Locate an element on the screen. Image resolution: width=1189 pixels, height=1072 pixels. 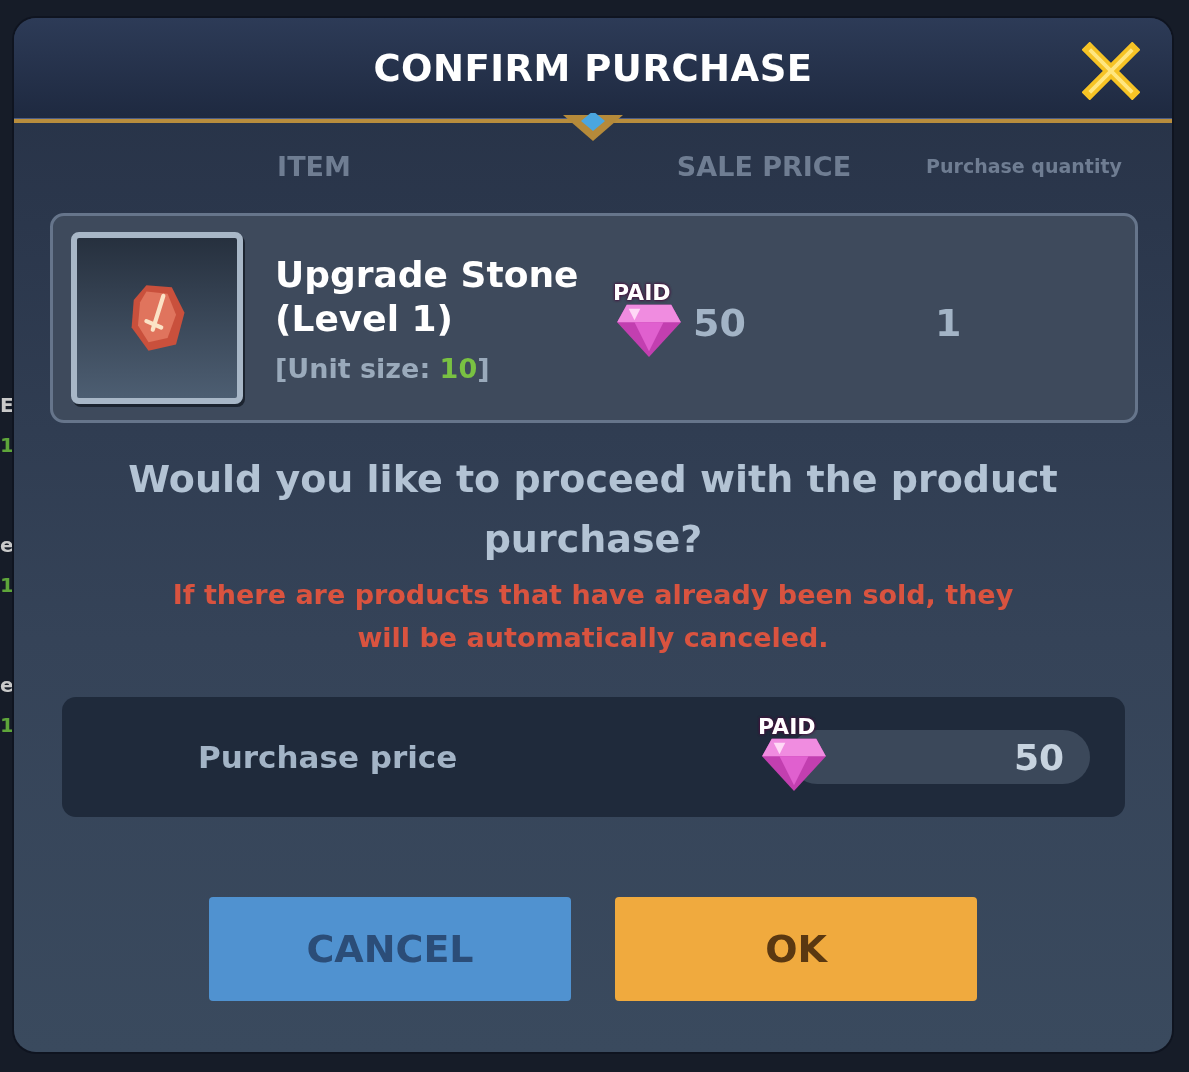
purchase-quantity: 1 is located at coordinates (948, 323).